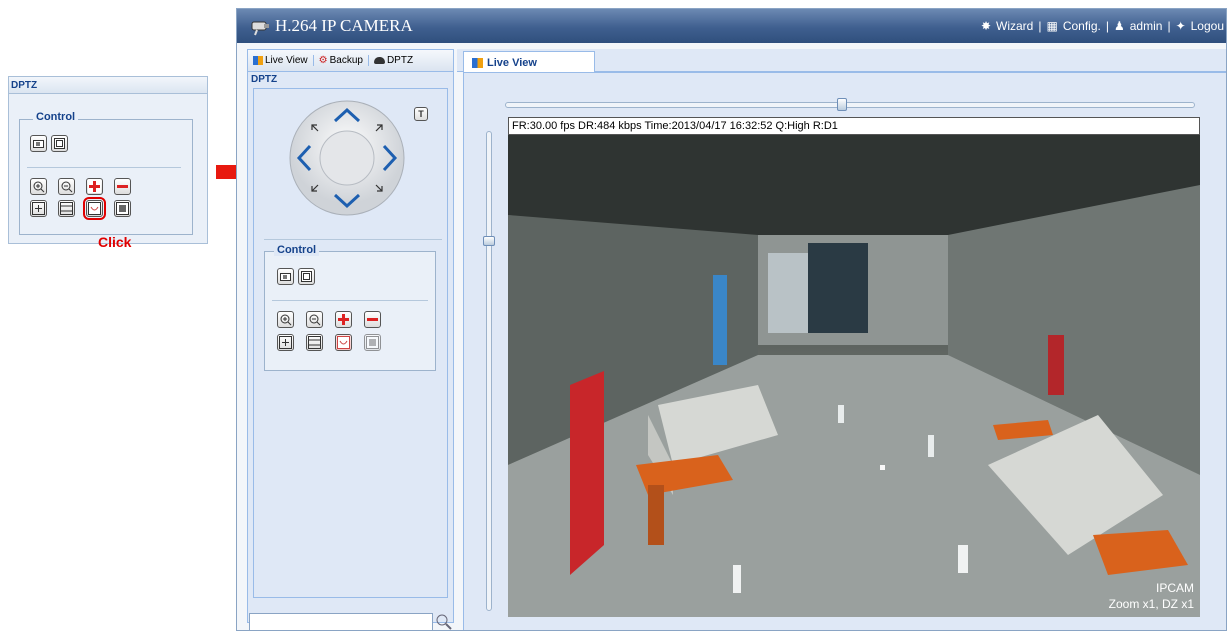  I want to click on dptz-inset-panel: DPTZ Control, so click(108, 160).